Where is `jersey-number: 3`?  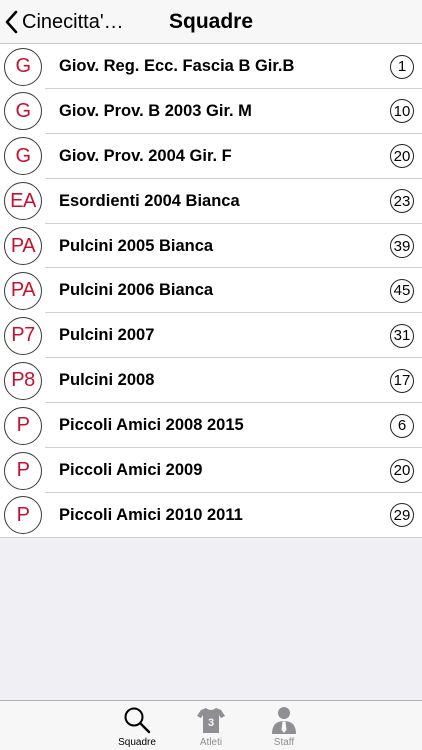 jersey-number: 3 is located at coordinates (211, 723).